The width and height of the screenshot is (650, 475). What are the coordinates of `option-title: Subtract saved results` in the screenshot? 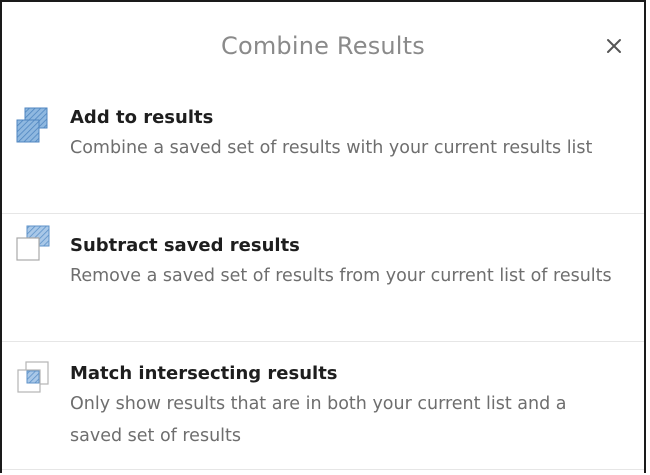 It's located at (185, 245).